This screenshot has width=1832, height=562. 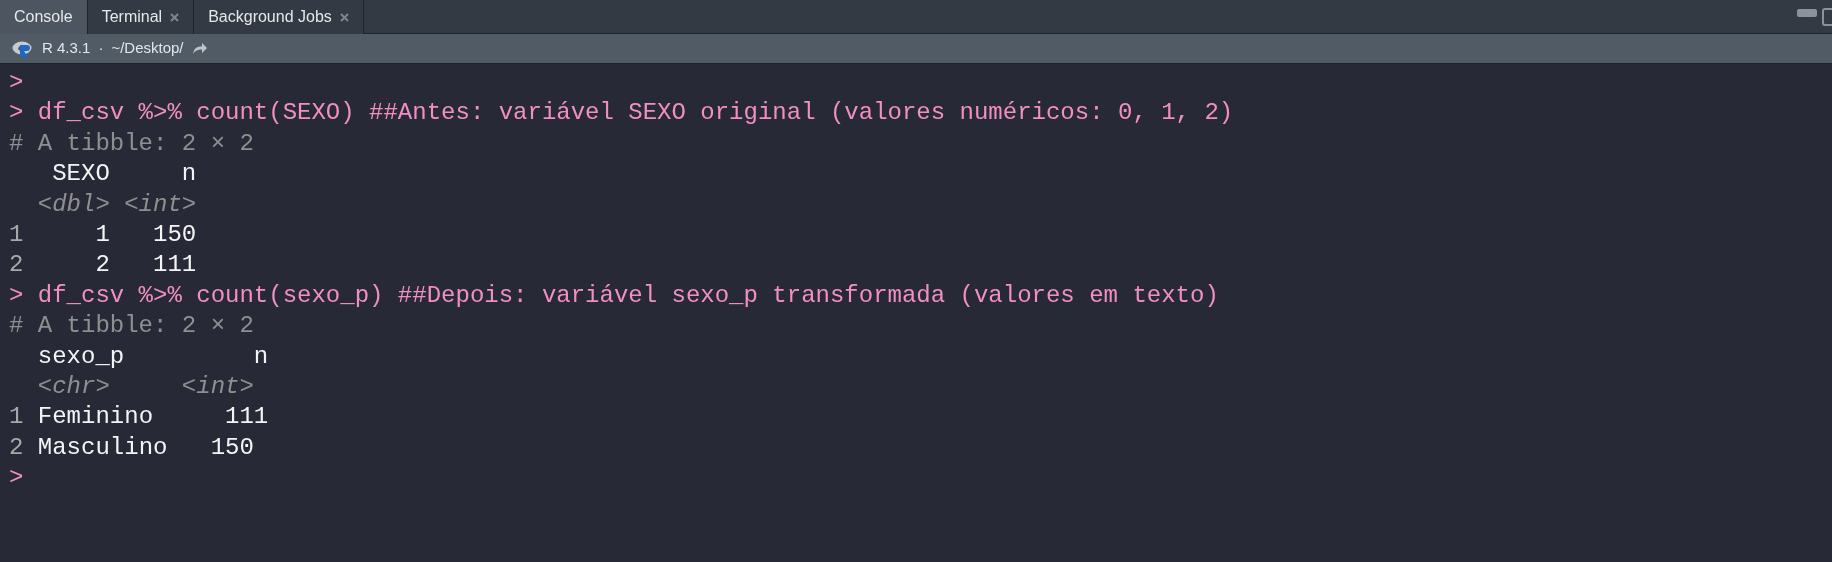 What do you see at coordinates (145, 234) in the screenshot?
I see `row-values: 1 150` at bounding box center [145, 234].